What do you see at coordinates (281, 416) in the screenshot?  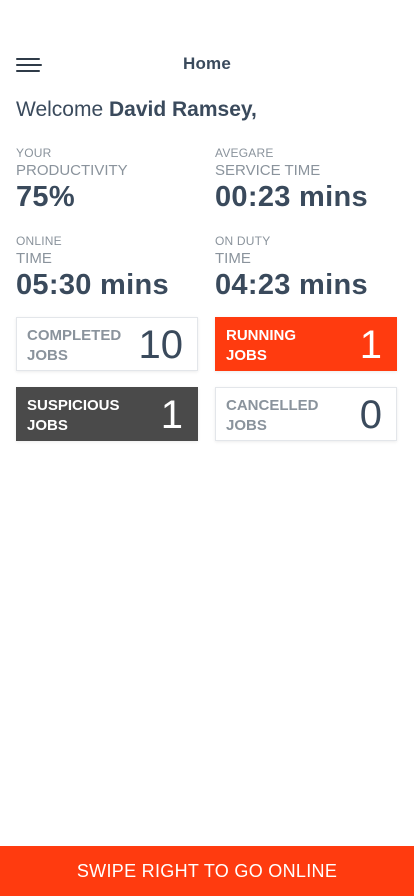 I see `card-label: CANCELLED JOBS` at bounding box center [281, 416].